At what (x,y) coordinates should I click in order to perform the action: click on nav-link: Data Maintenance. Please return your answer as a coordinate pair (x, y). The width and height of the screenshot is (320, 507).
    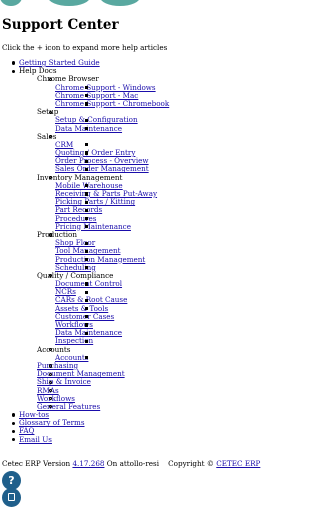
    Looking at the image, I should click on (88, 128).